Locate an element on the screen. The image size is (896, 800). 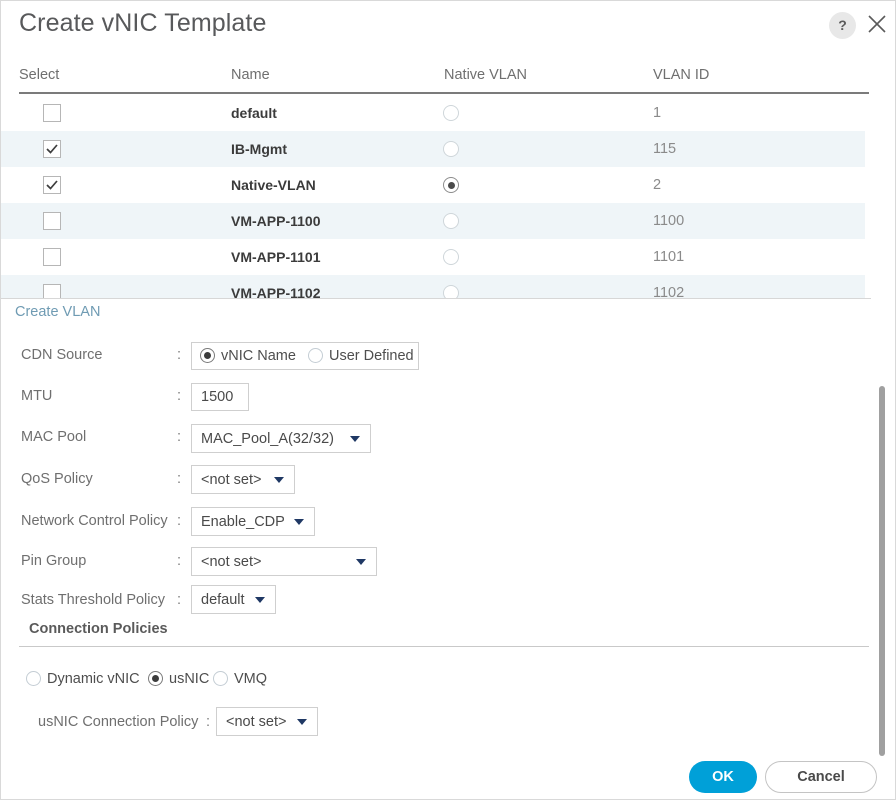
column-header-name: Name is located at coordinates (250, 75).